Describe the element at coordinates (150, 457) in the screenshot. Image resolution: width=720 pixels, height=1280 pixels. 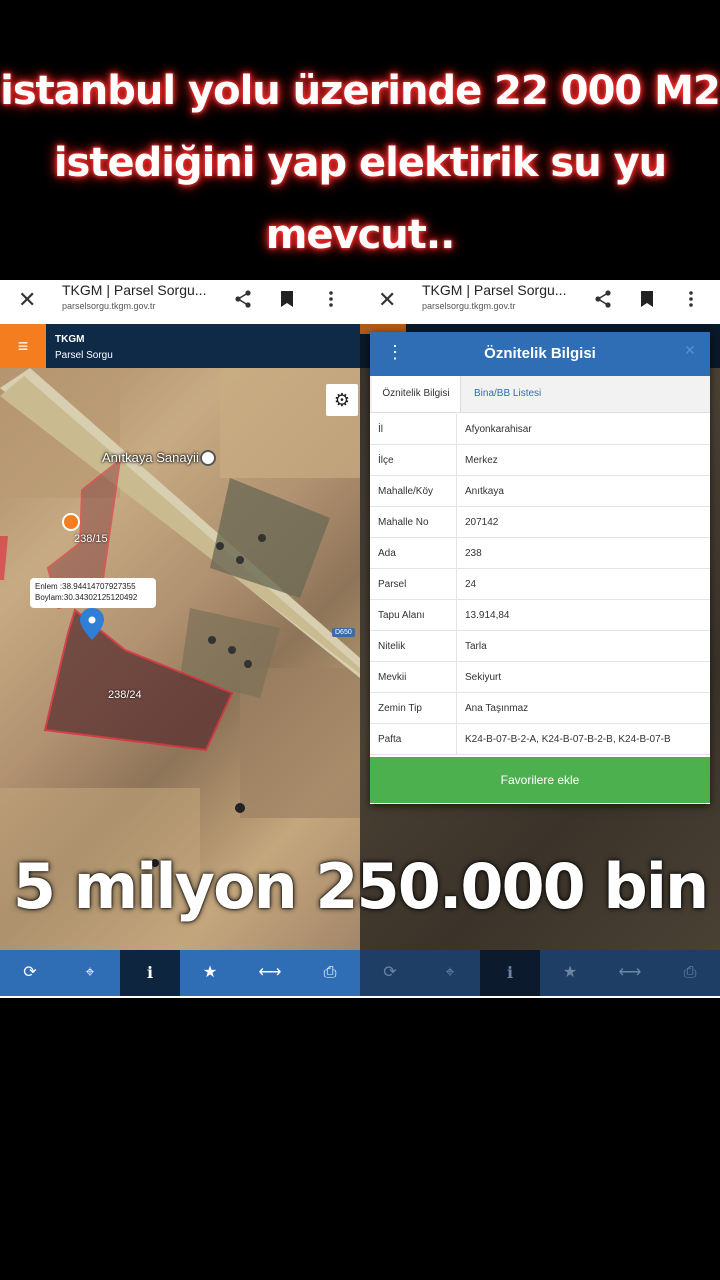
I see `place-label: Anıtkaya Sanayii` at that location.